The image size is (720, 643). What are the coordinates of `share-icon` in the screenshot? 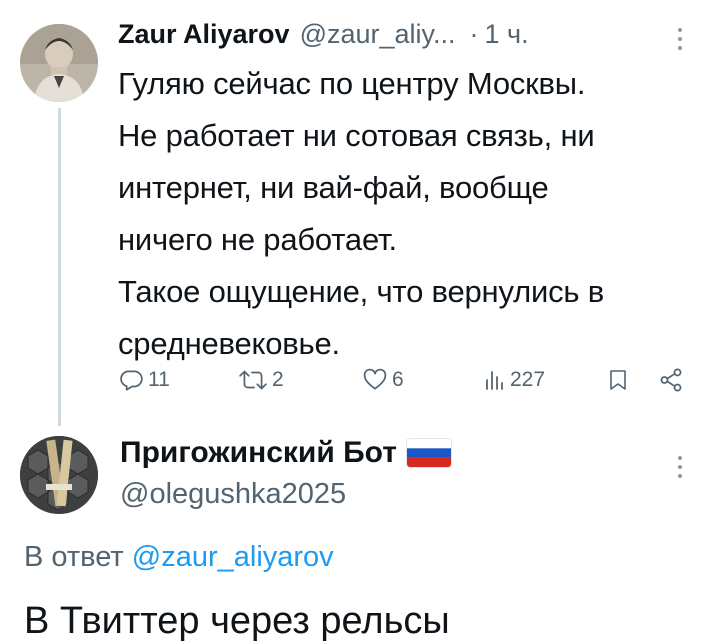 It's located at (671, 380).